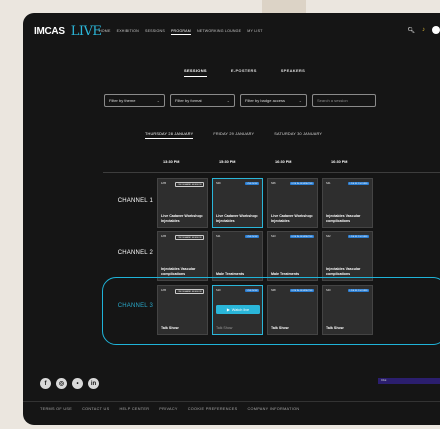 Image resolution: width=440 pixels, height=429 pixels. What do you see at coordinates (122, 100) in the screenshot?
I see `filter-theme-label: Filter by theme` at bounding box center [122, 100].